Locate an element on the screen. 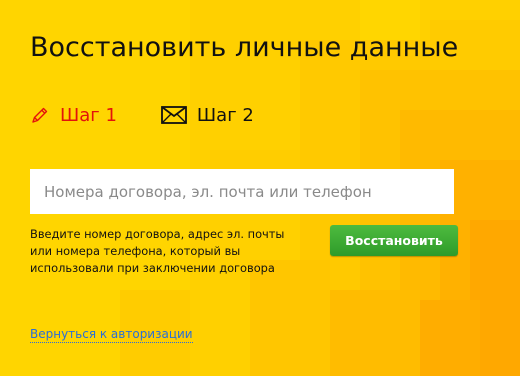  step-2: Шаг 2 is located at coordinates (207, 115).